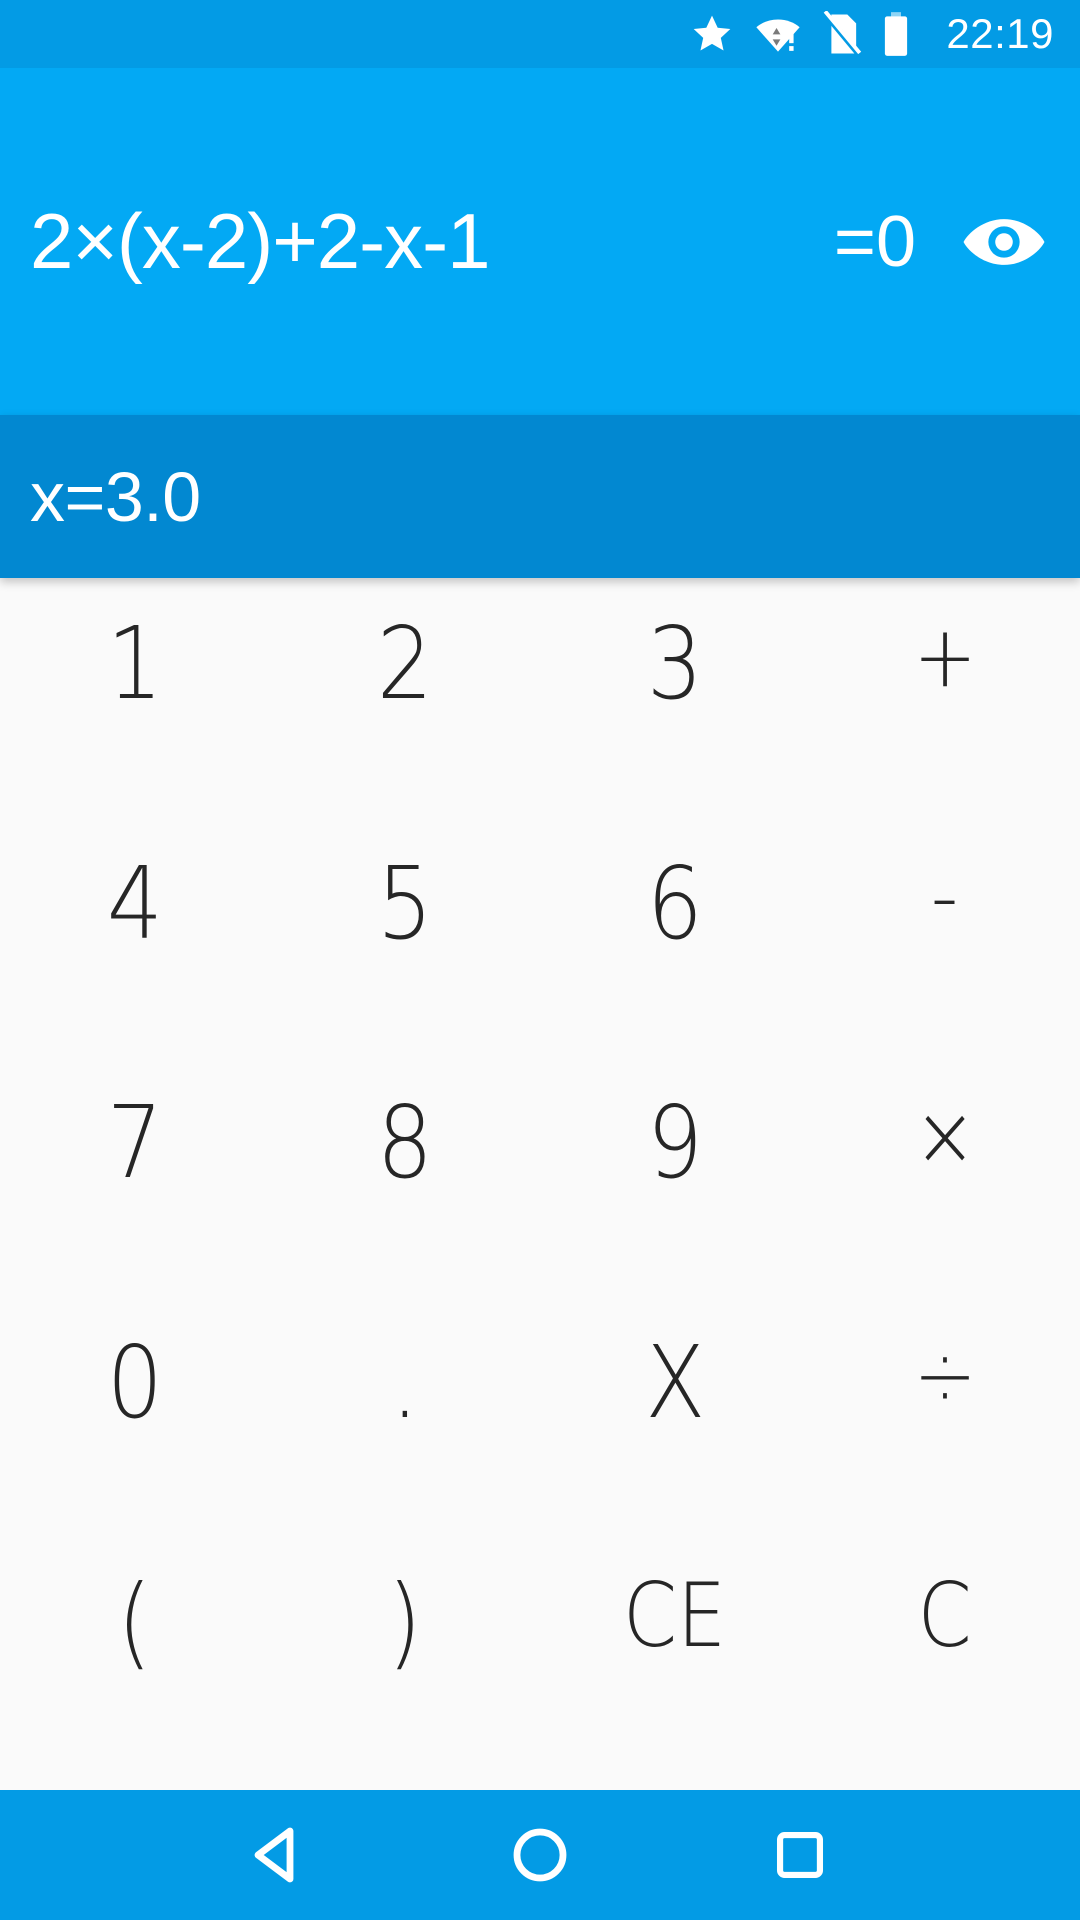 This screenshot has height=1920, width=1080. What do you see at coordinates (135, 1382) in the screenshot?
I see `key-0-label: 0` at bounding box center [135, 1382].